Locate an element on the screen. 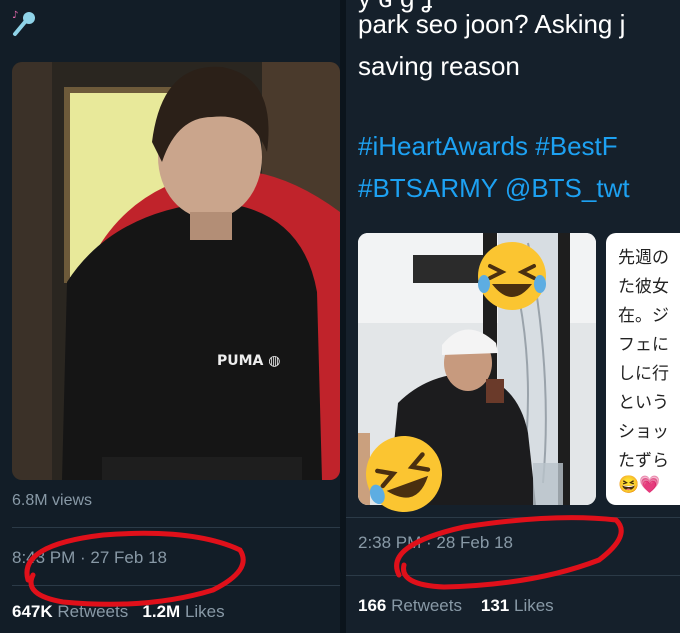 The width and height of the screenshot is (680, 633). hashtag-line-2: #BTSARMY @BTS_twt is located at coordinates (494, 188).